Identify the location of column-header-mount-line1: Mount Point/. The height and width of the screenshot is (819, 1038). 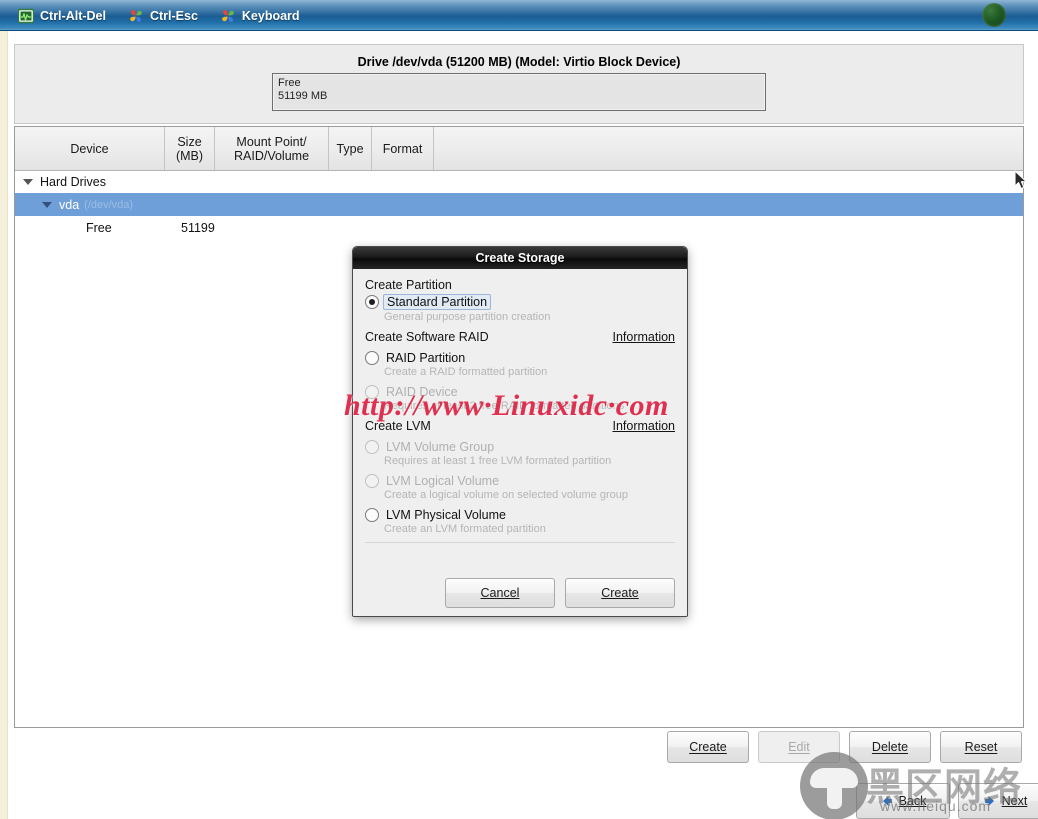
(271, 141).